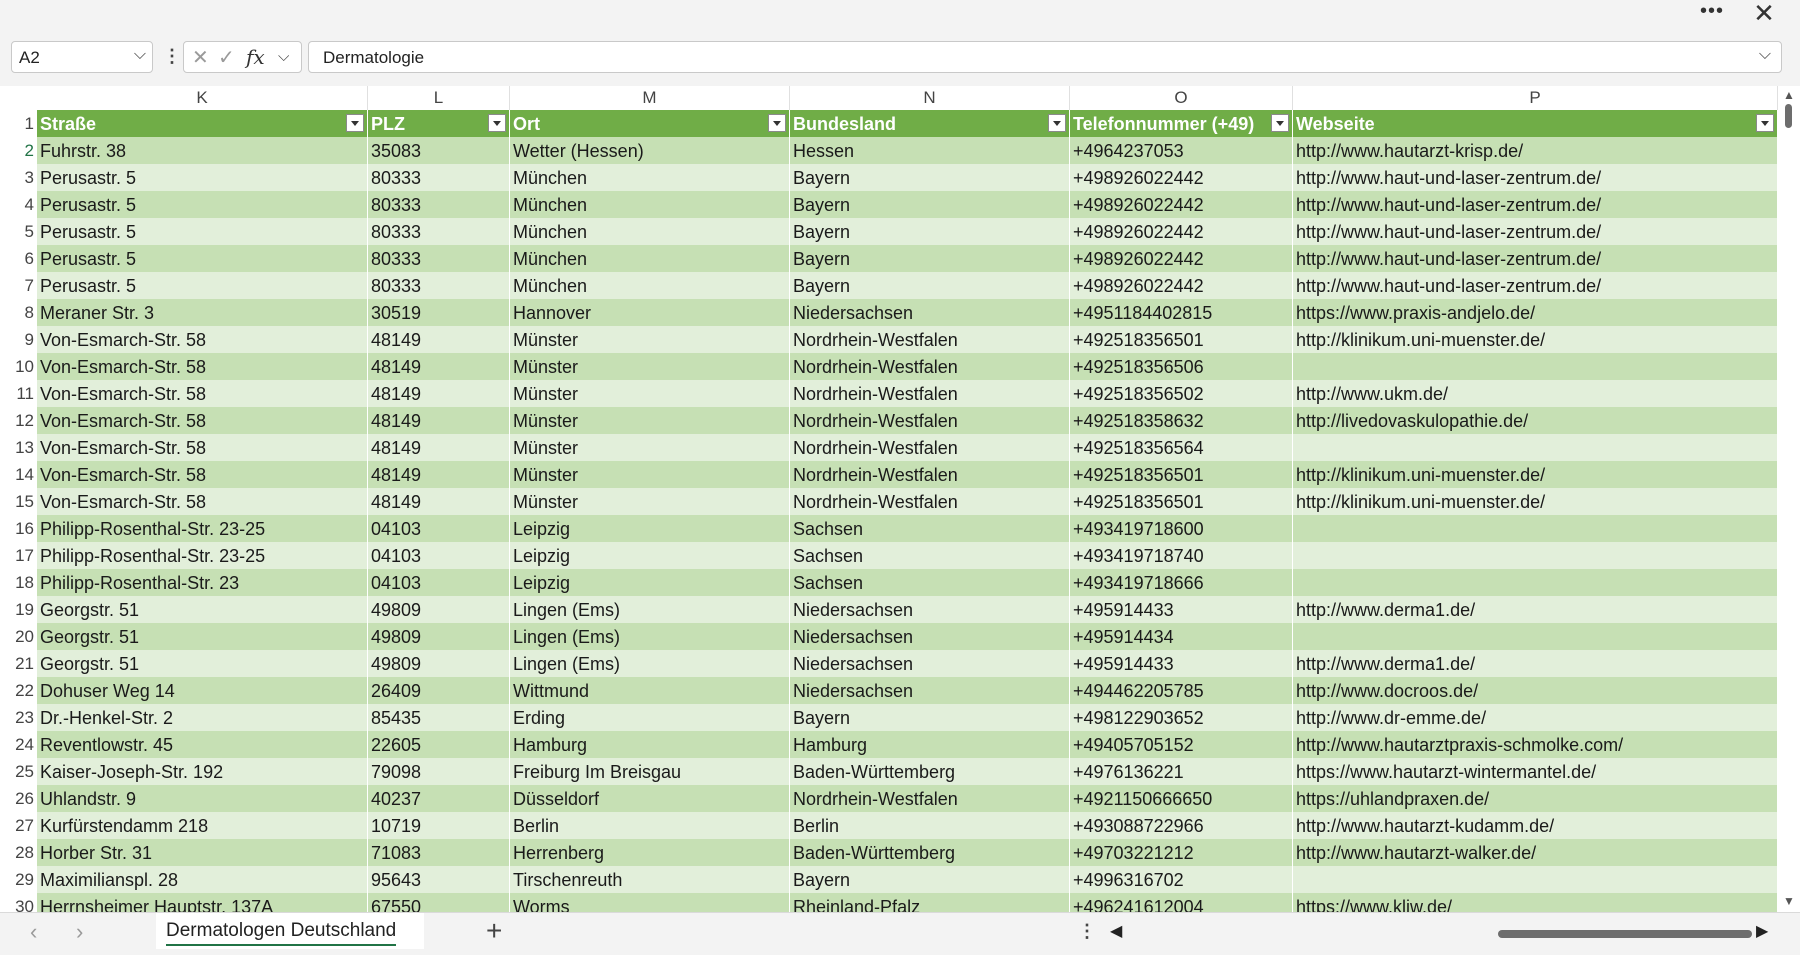 Image resolution: width=1800 pixels, height=955 pixels. Describe the element at coordinates (439, 879) in the screenshot. I see `cell-plz: 95643` at that location.